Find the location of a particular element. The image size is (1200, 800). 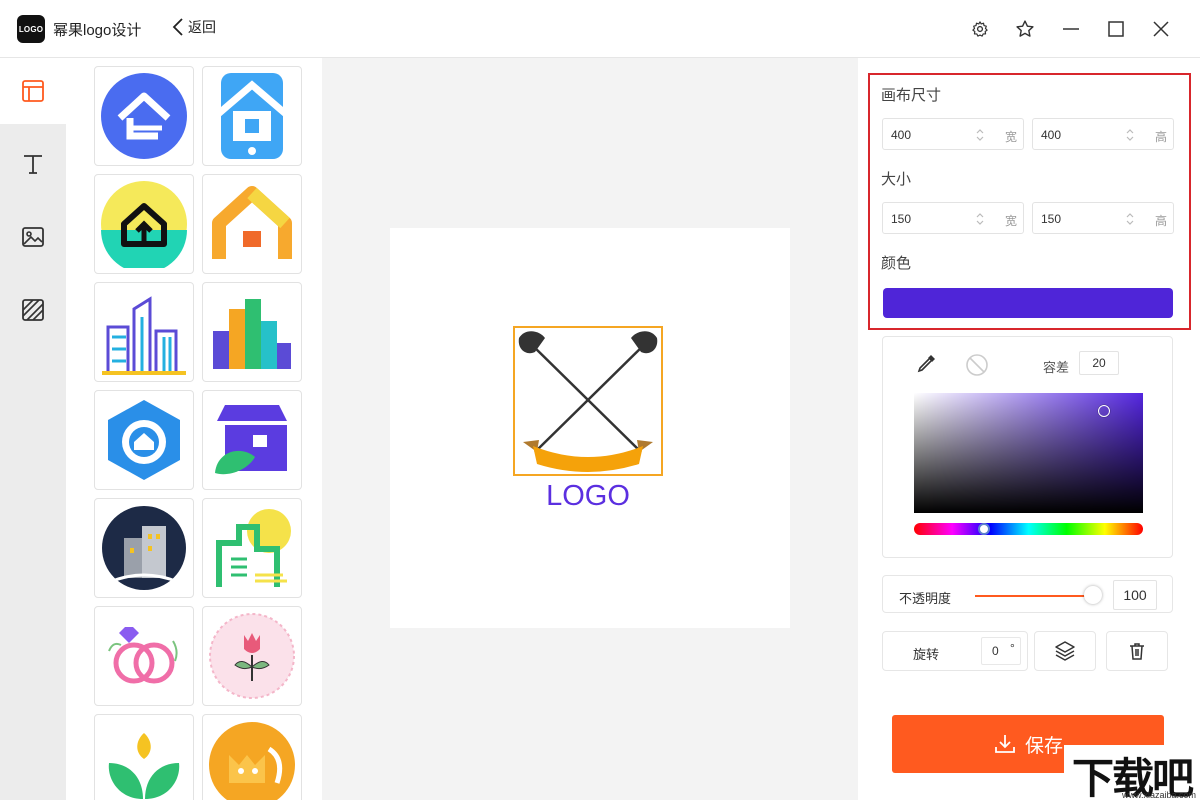

rail-item-image is located at coordinates (33, 237).